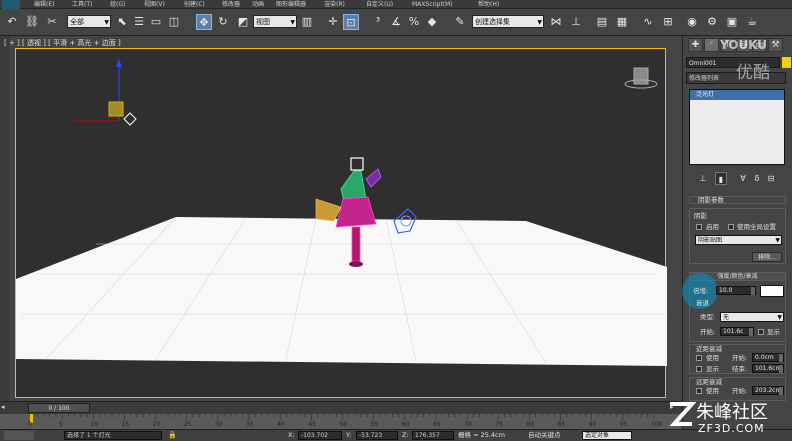 This screenshot has width=792, height=441. What do you see at coordinates (731, 428) in the screenshot?
I see `zf-en-text: ZF3D.COM` at bounding box center [731, 428].